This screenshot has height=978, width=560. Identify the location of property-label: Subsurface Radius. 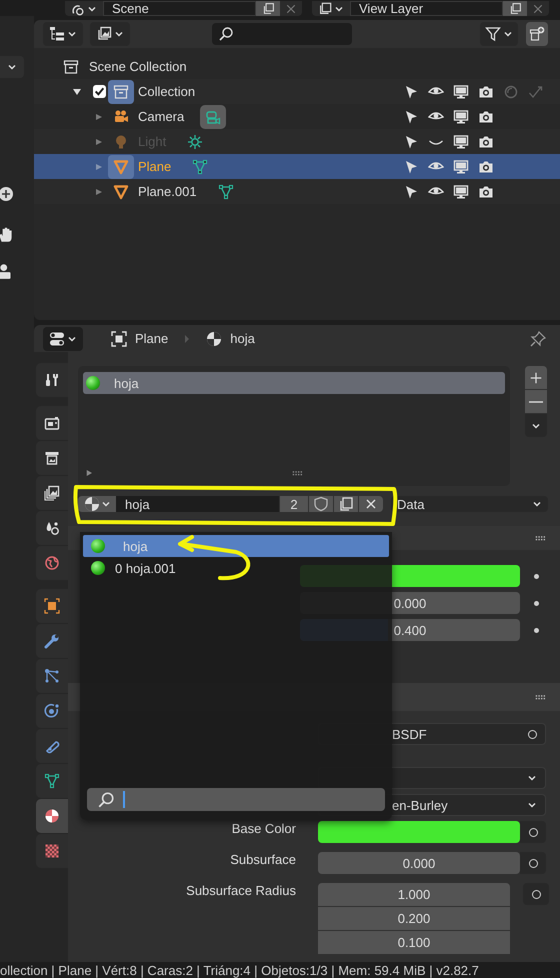
(240, 891).